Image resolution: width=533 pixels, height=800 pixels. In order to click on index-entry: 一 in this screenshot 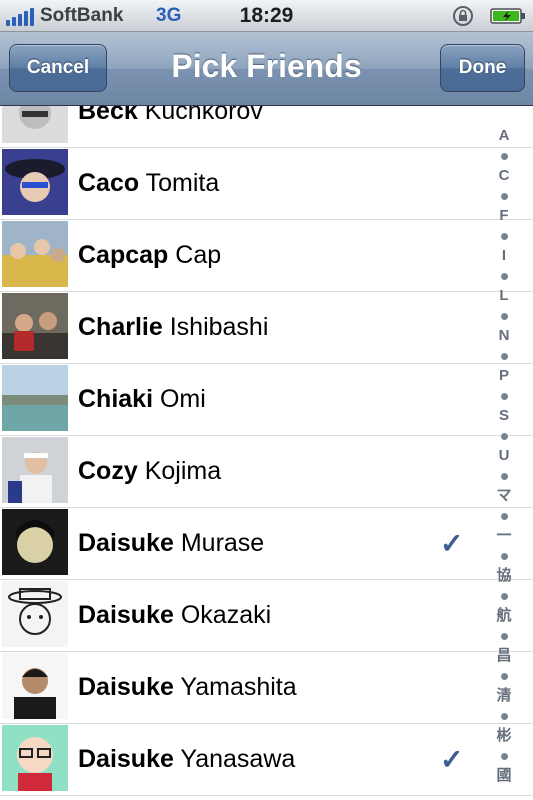, I will do `click(503, 536)`.